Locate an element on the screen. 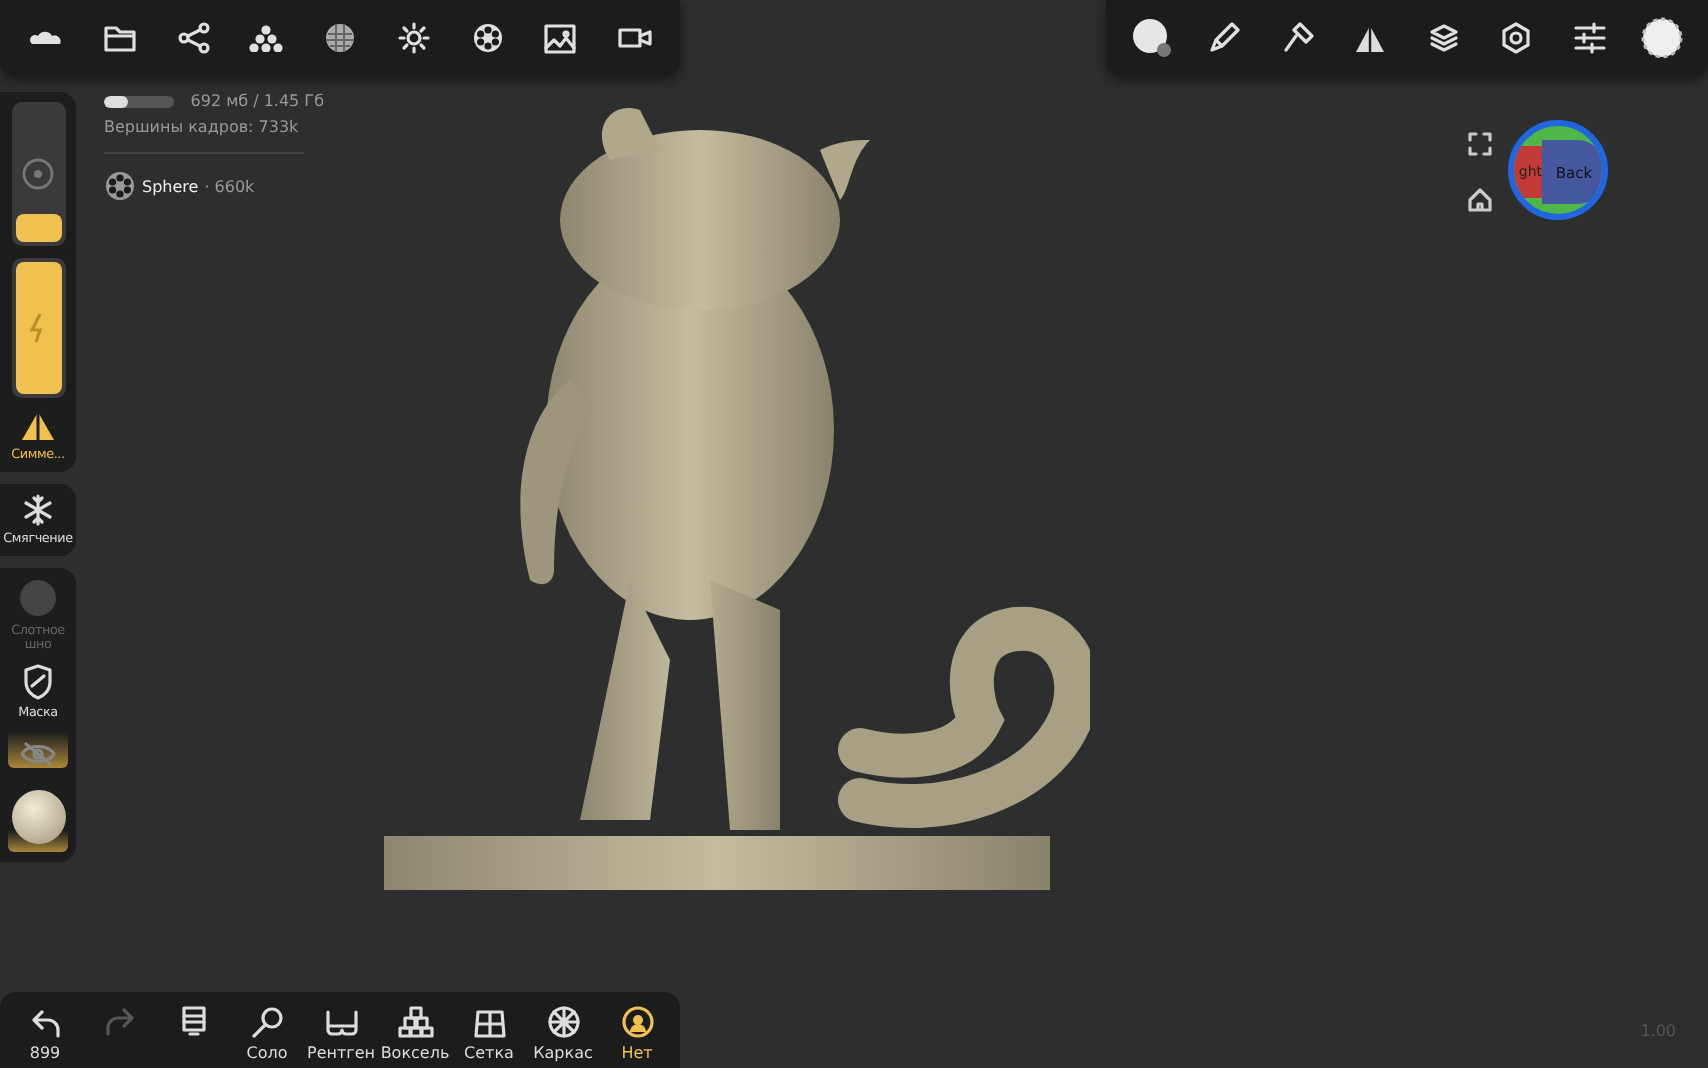 The width and height of the screenshot is (1708, 1068). visibility-button is located at coordinates (38, 750).